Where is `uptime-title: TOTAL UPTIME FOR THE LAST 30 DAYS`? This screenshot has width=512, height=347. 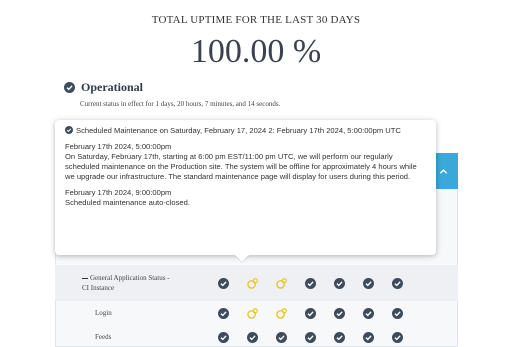
uptime-title: TOTAL UPTIME FOR THE LAST 30 DAYS is located at coordinates (256, 20).